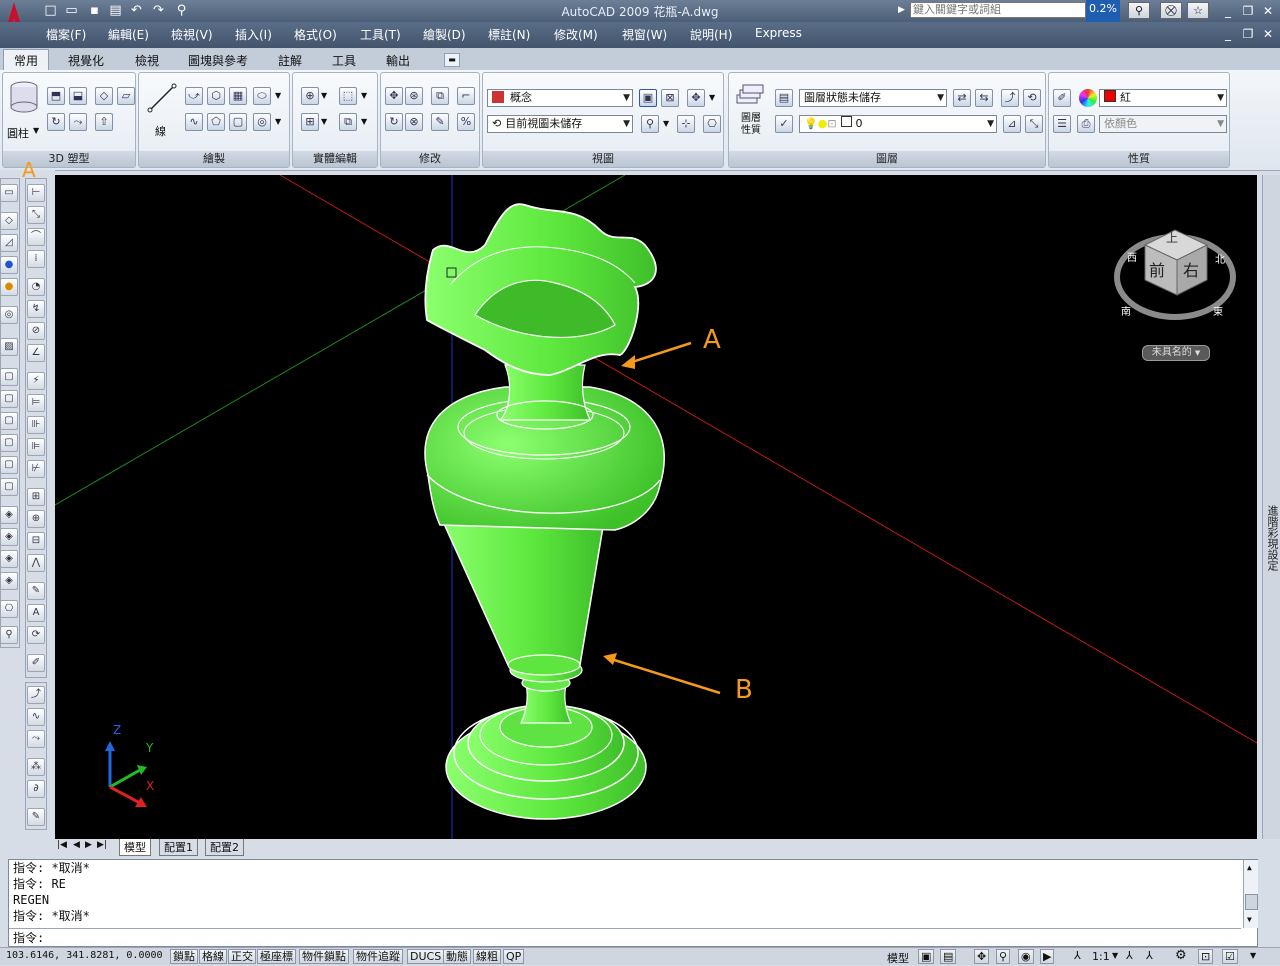 This screenshot has width=1280, height=966. I want to click on separate-dropdown-icon: ▼, so click(324, 121).